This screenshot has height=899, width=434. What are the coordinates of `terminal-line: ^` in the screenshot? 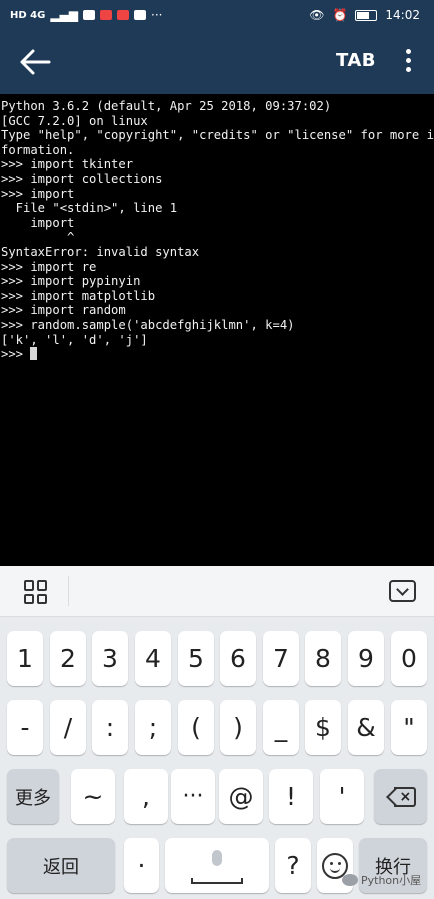 It's located at (38, 237).